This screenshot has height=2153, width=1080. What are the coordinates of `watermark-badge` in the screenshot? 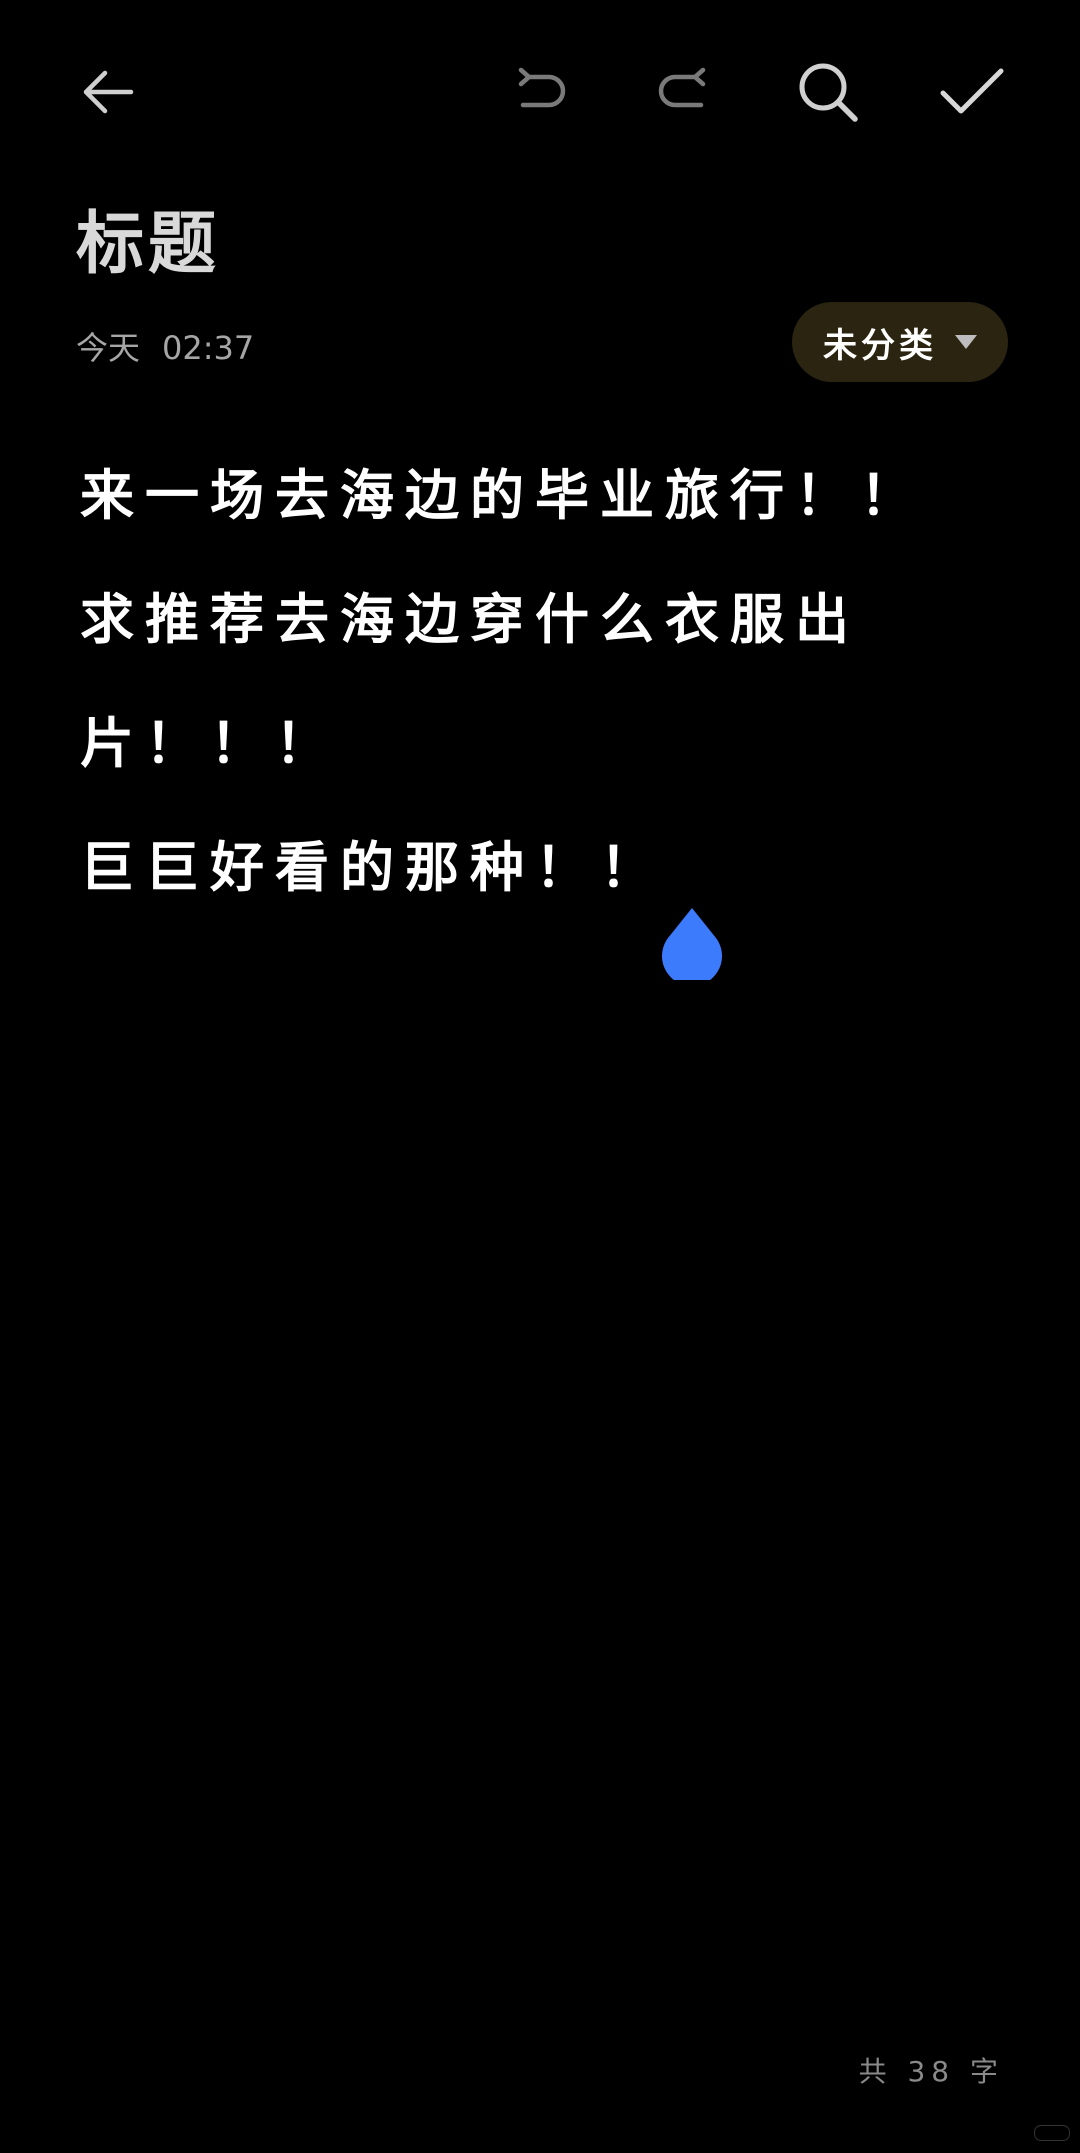 It's located at (1052, 2133).